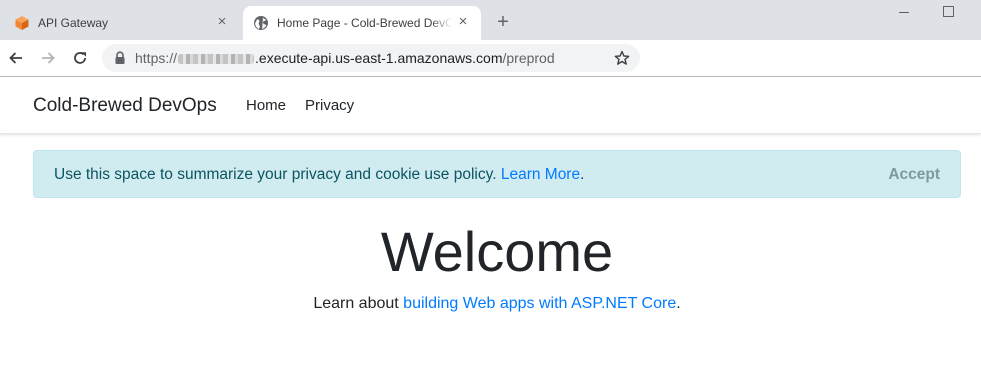 Image resolution: width=981 pixels, height=377 pixels. What do you see at coordinates (156, 58) in the screenshot?
I see `url-scheme: https://` at bounding box center [156, 58].